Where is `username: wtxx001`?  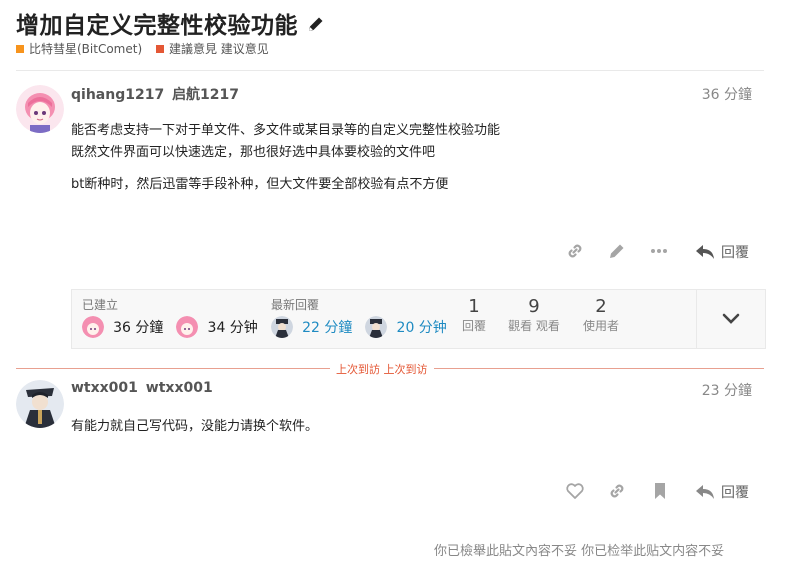 username: wtxx001 is located at coordinates (104, 388).